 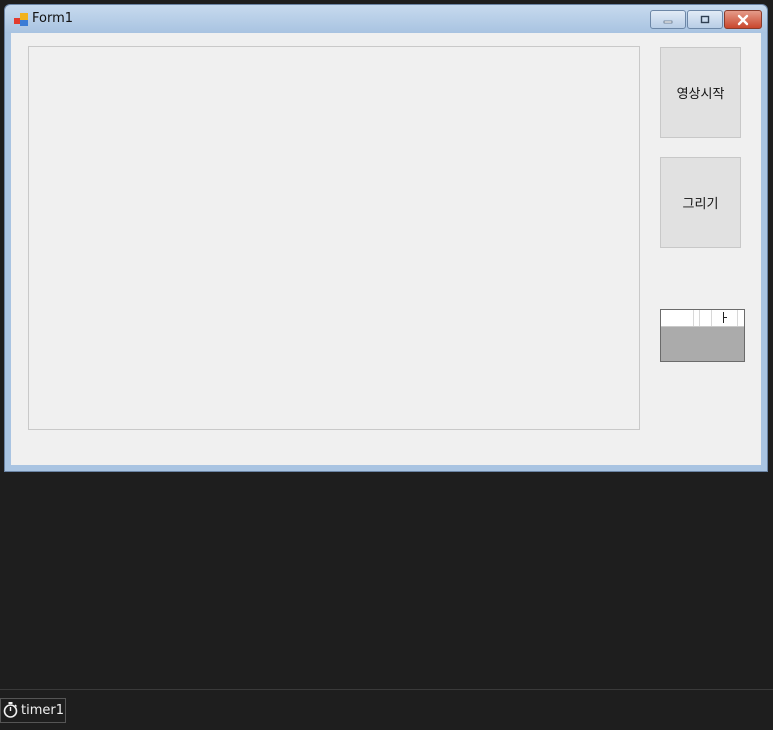 I want to click on close-icon, so click(x=743, y=19).